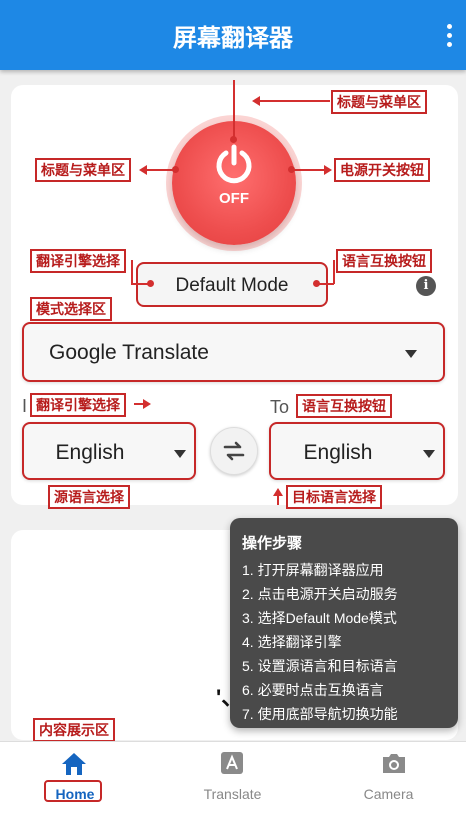  I want to click on mode-select-button: Default Mode, so click(232, 284).